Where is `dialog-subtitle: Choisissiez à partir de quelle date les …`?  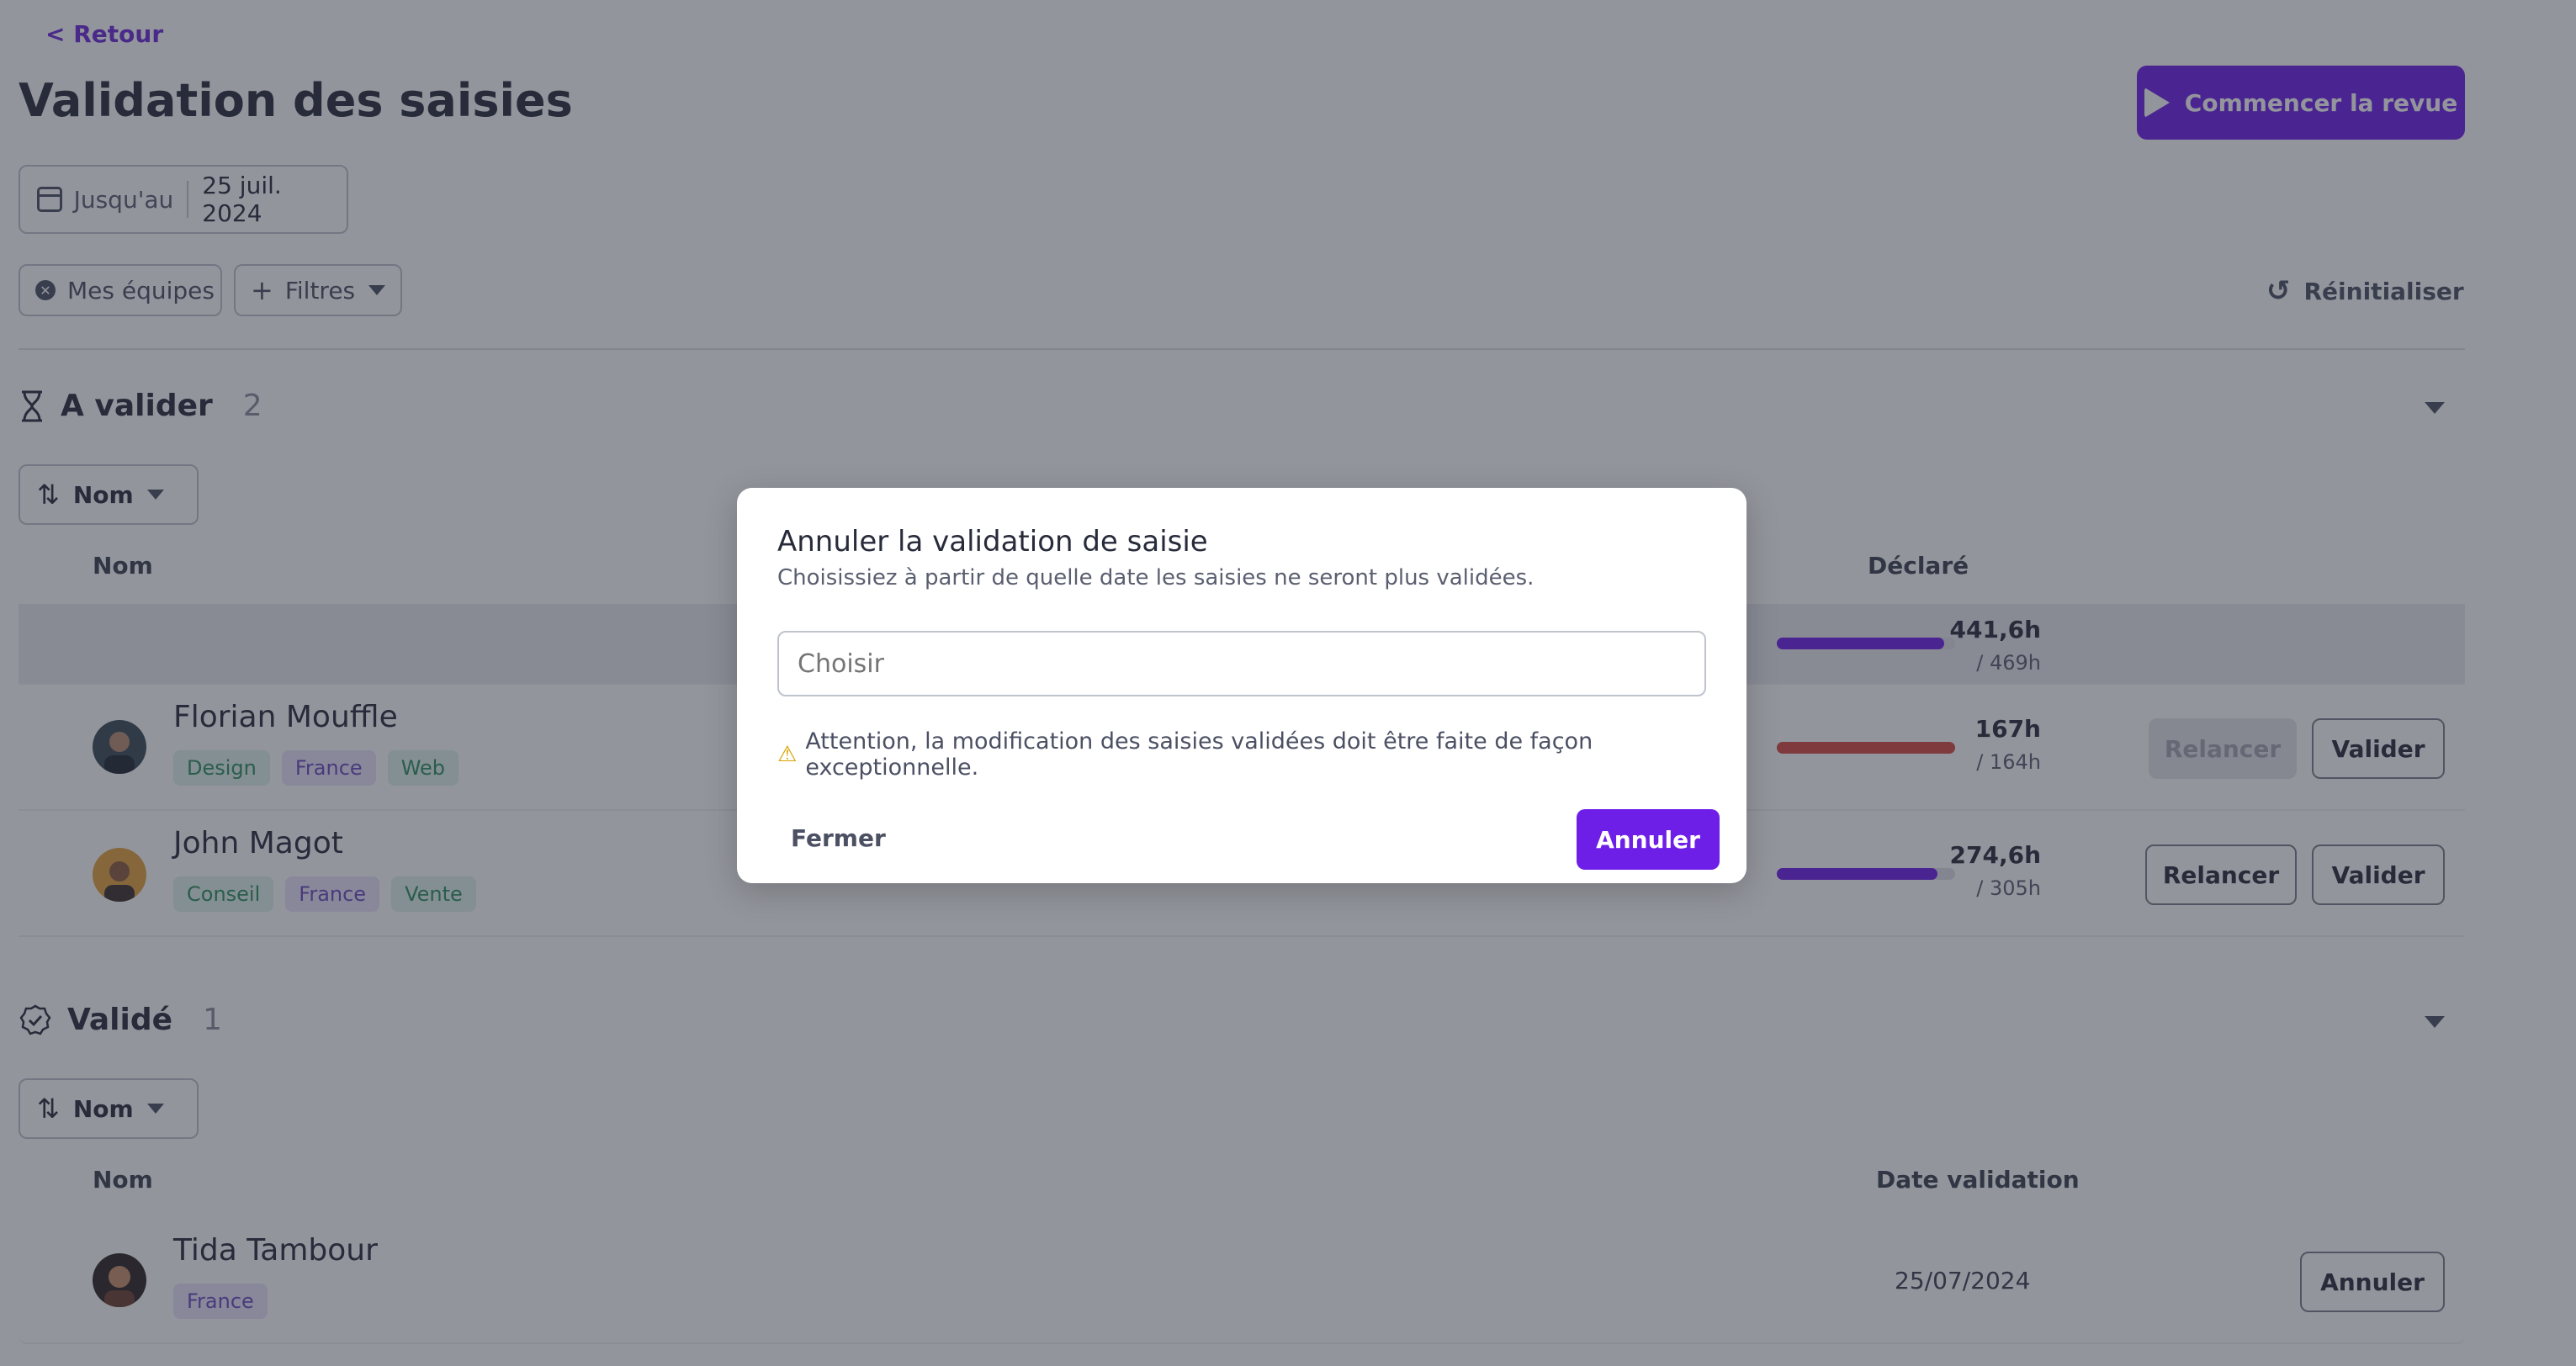 dialog-subtitle: Choisissiez à partir de quelle date les … is located at coordinates (1155, 577).